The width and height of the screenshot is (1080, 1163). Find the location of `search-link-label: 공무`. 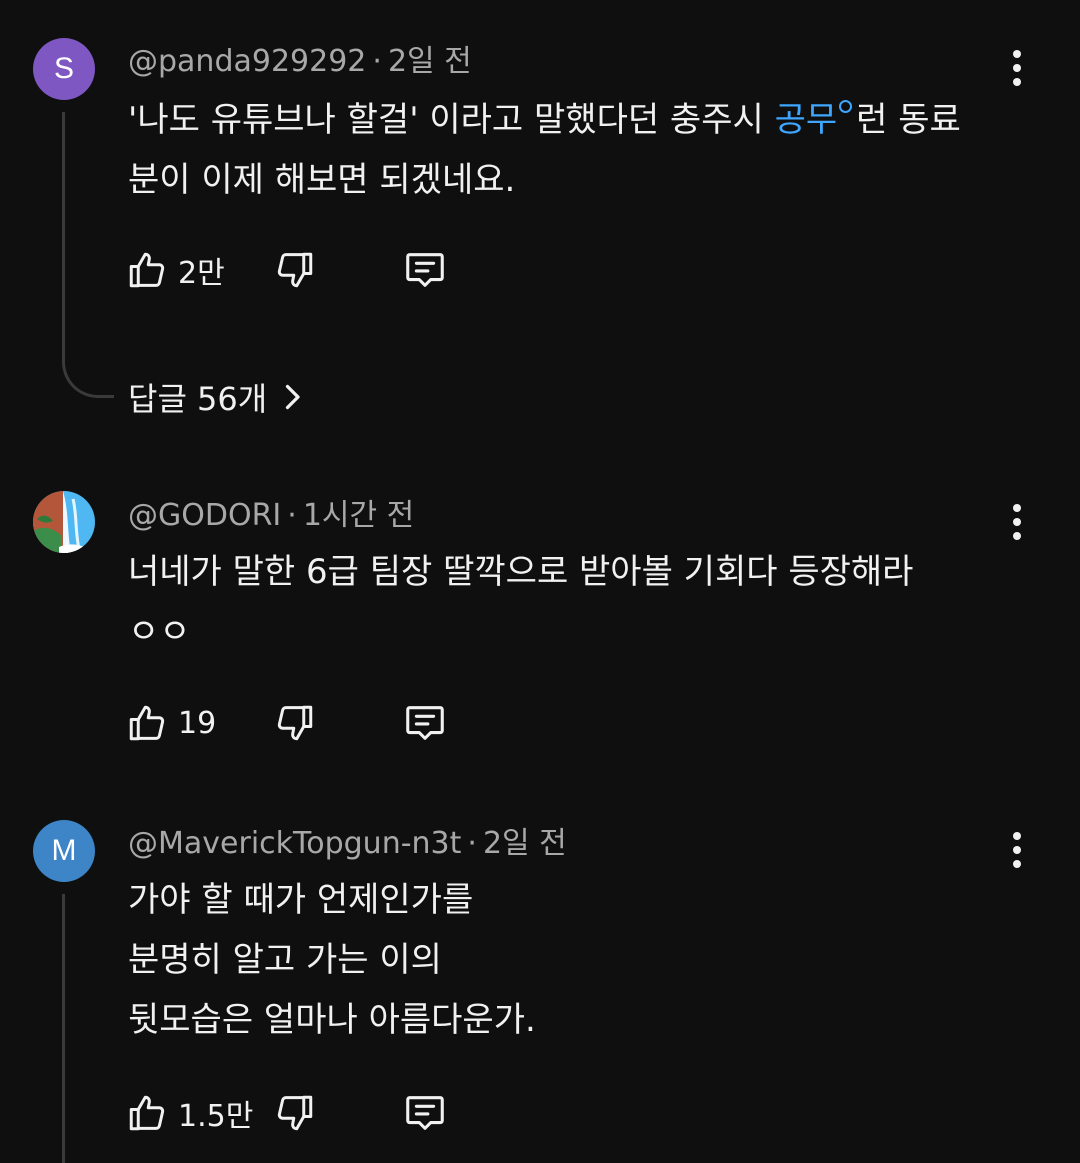

search-link-label: 공무 is located at coordinates (806, 120).